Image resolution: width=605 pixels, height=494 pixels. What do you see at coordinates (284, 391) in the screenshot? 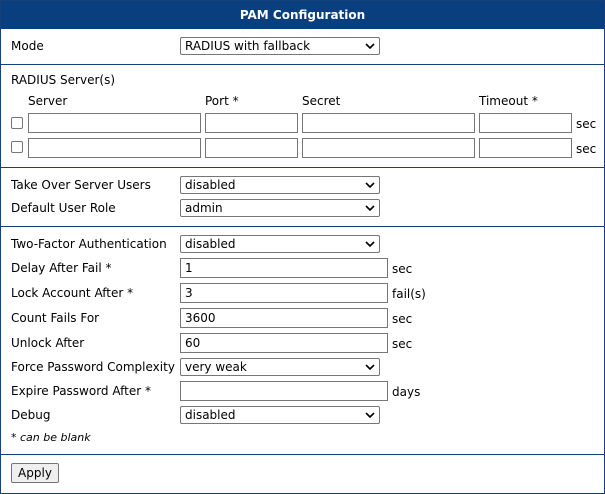
I see `expire-password-after-input` at bounding box center [284, 391].